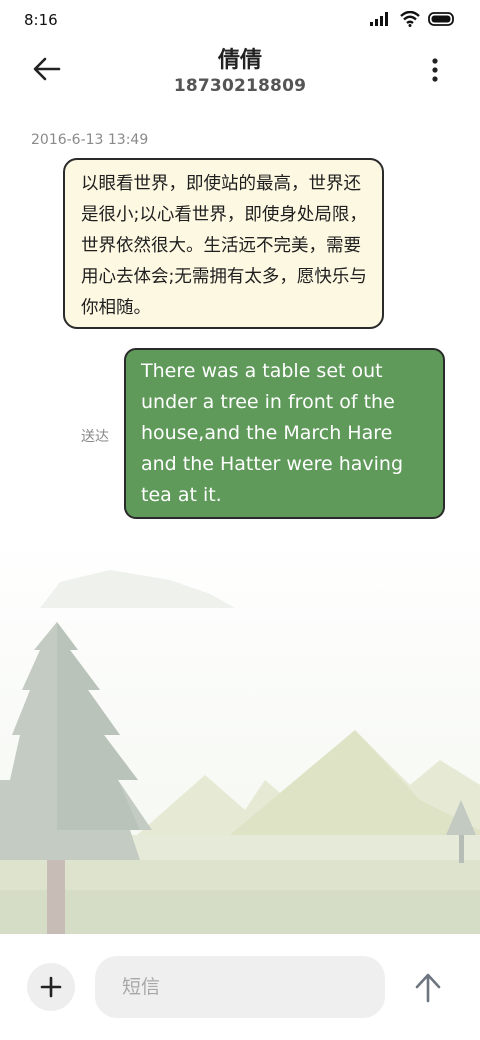 The width and height of the screenshot is (480, 1040). I want to click on more-options-icon, so click(435, 70).